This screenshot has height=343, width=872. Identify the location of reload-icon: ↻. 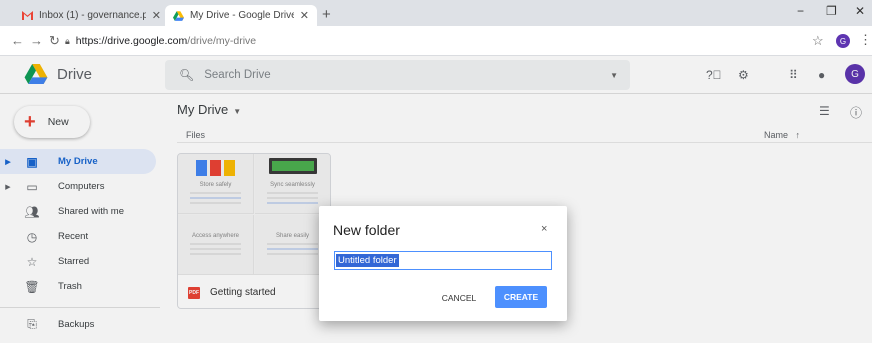
(54, 41).